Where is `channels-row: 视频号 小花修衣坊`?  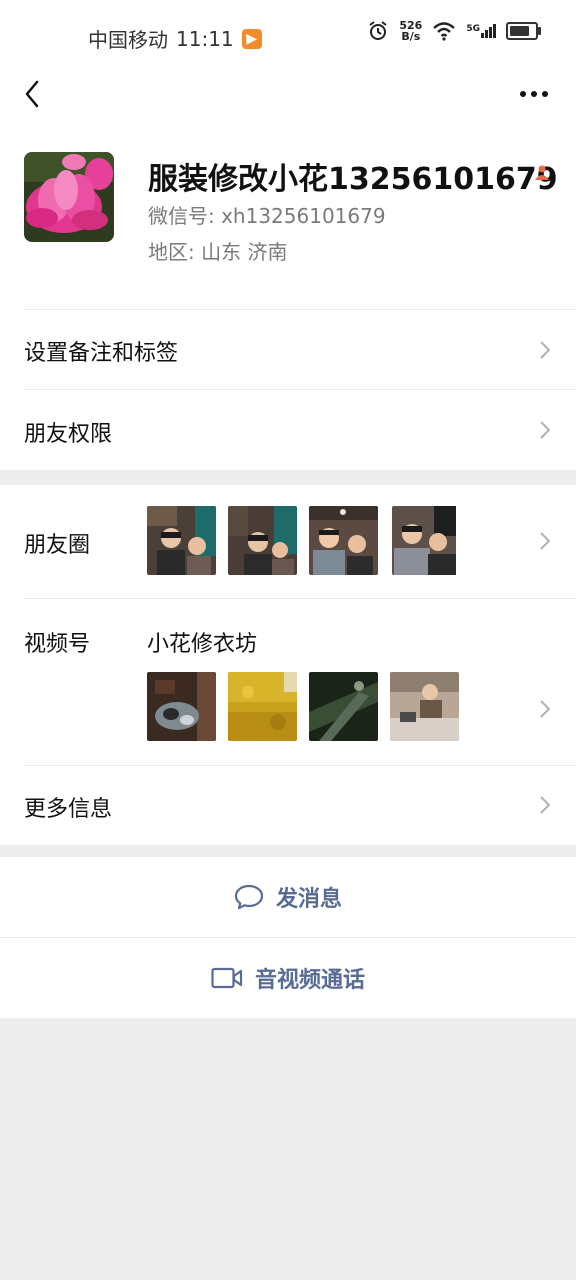 channels-row: 视频号 小花修衣坊 is located at coordinates (288, 682).